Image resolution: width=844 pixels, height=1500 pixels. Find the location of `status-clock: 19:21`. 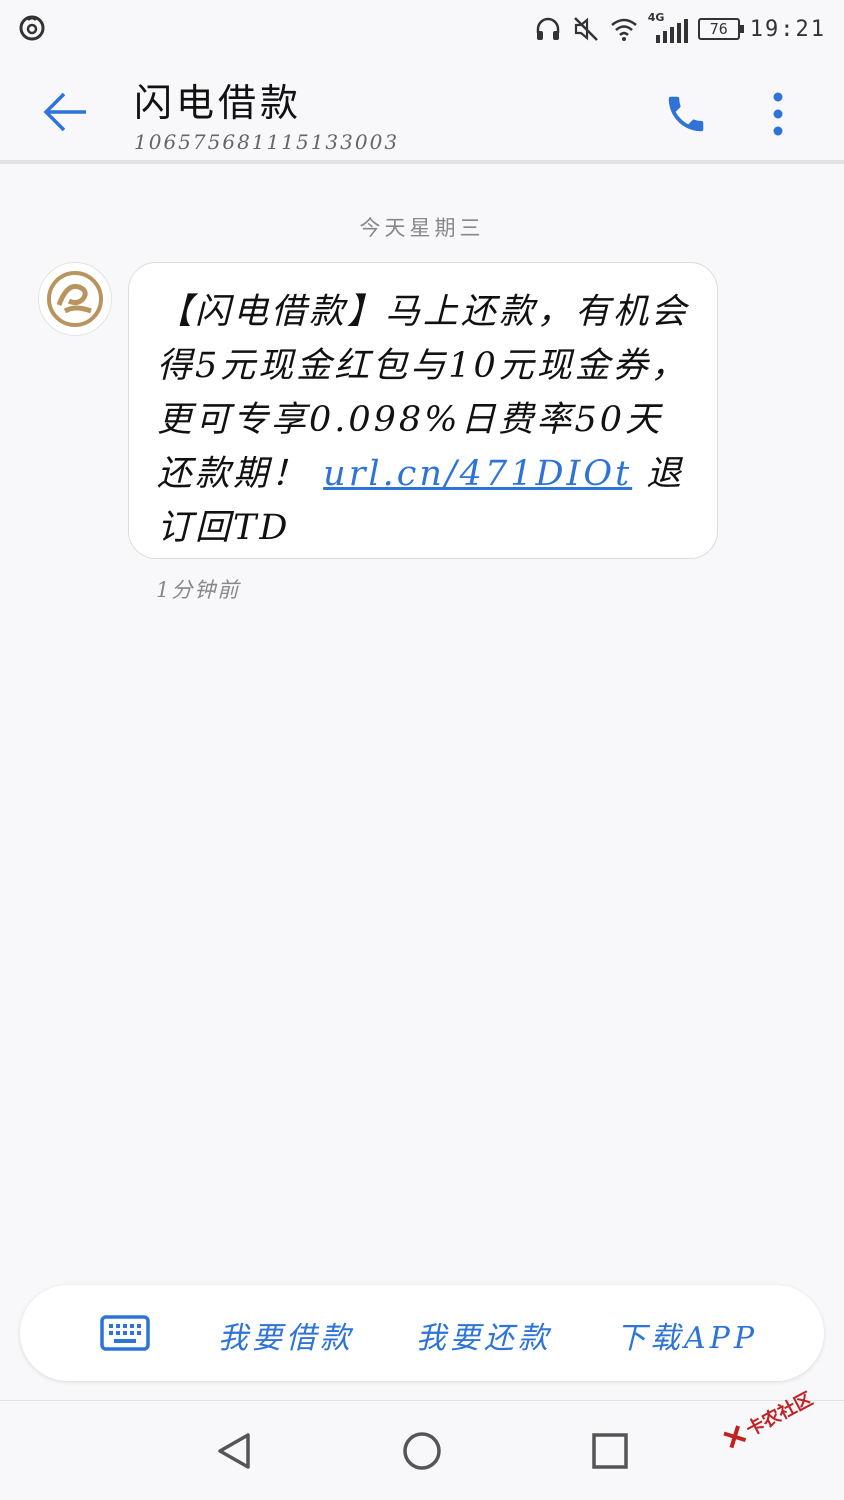

status-clock: 19:21 is located at coordinates (787, 29).